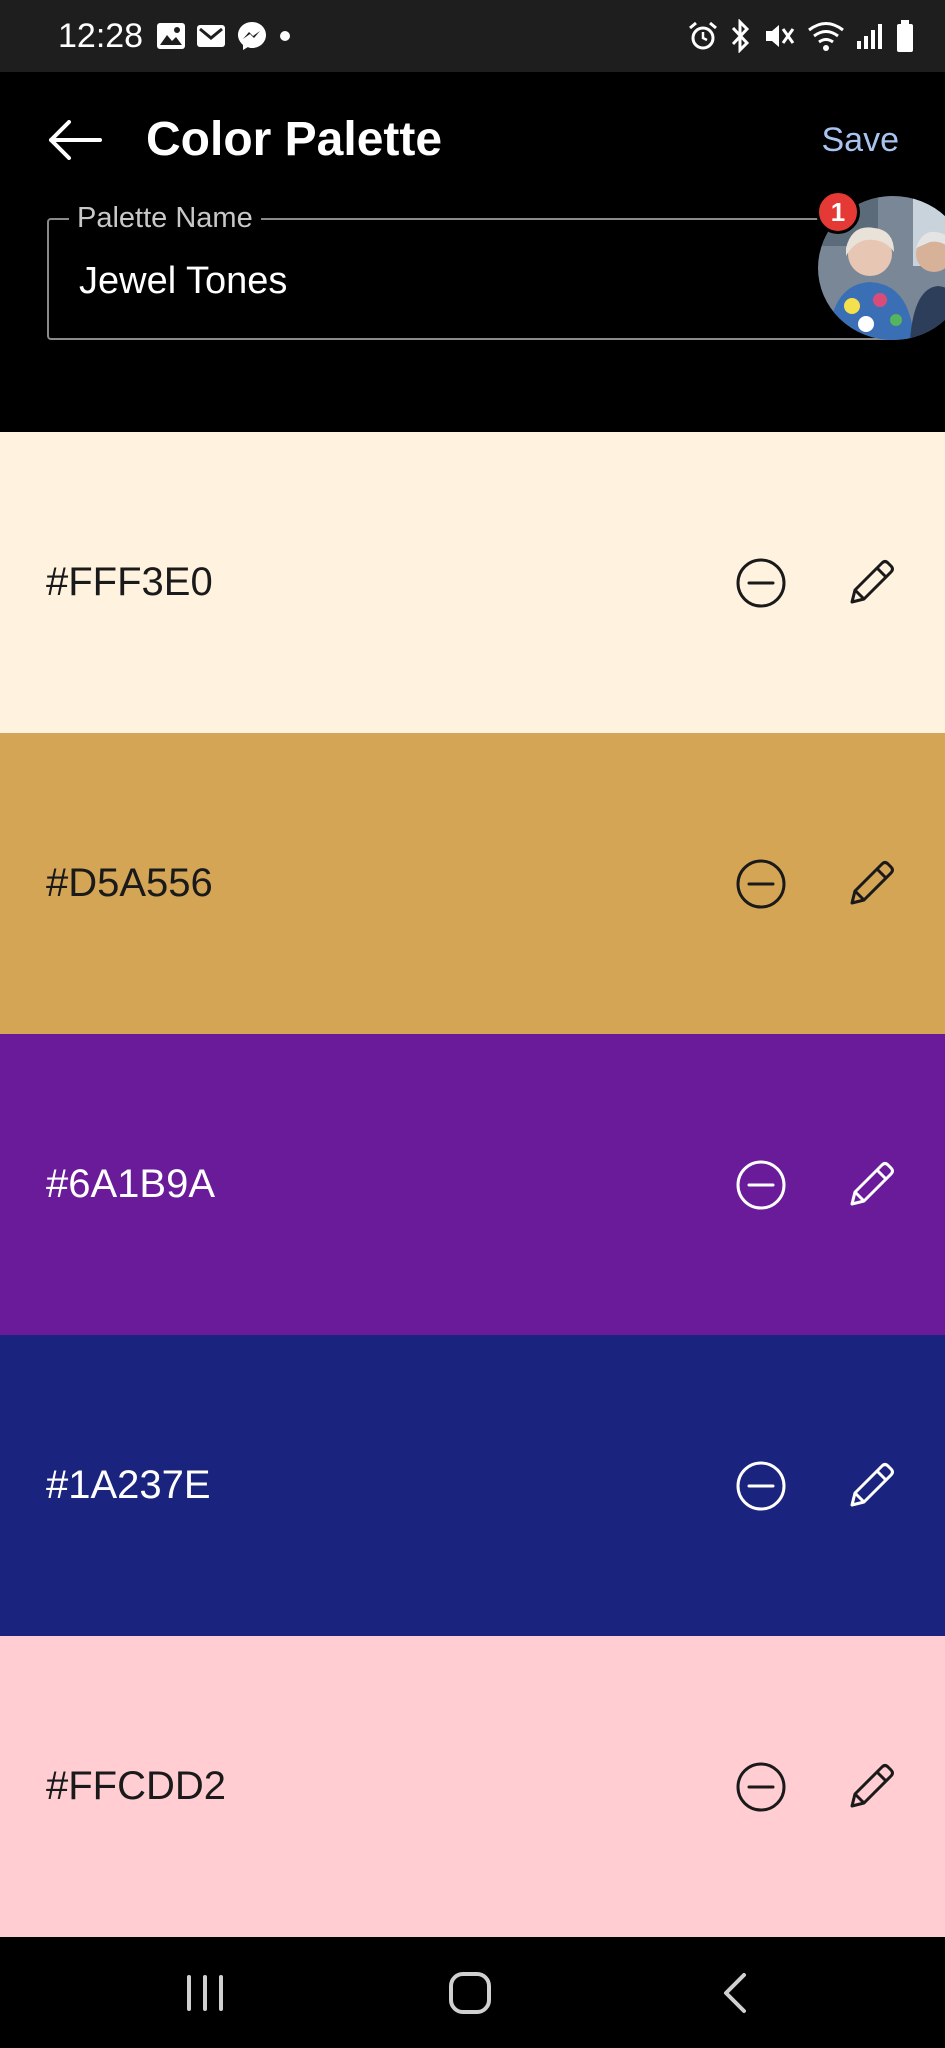  I want to click on messenger-icon, so click(252, 36).